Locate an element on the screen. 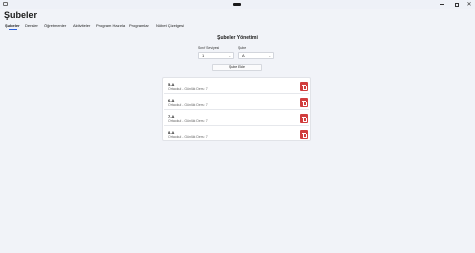  list-item: 6-A Ortaokul - Günlük Ders: 7 is located at coordinates (236, 102).